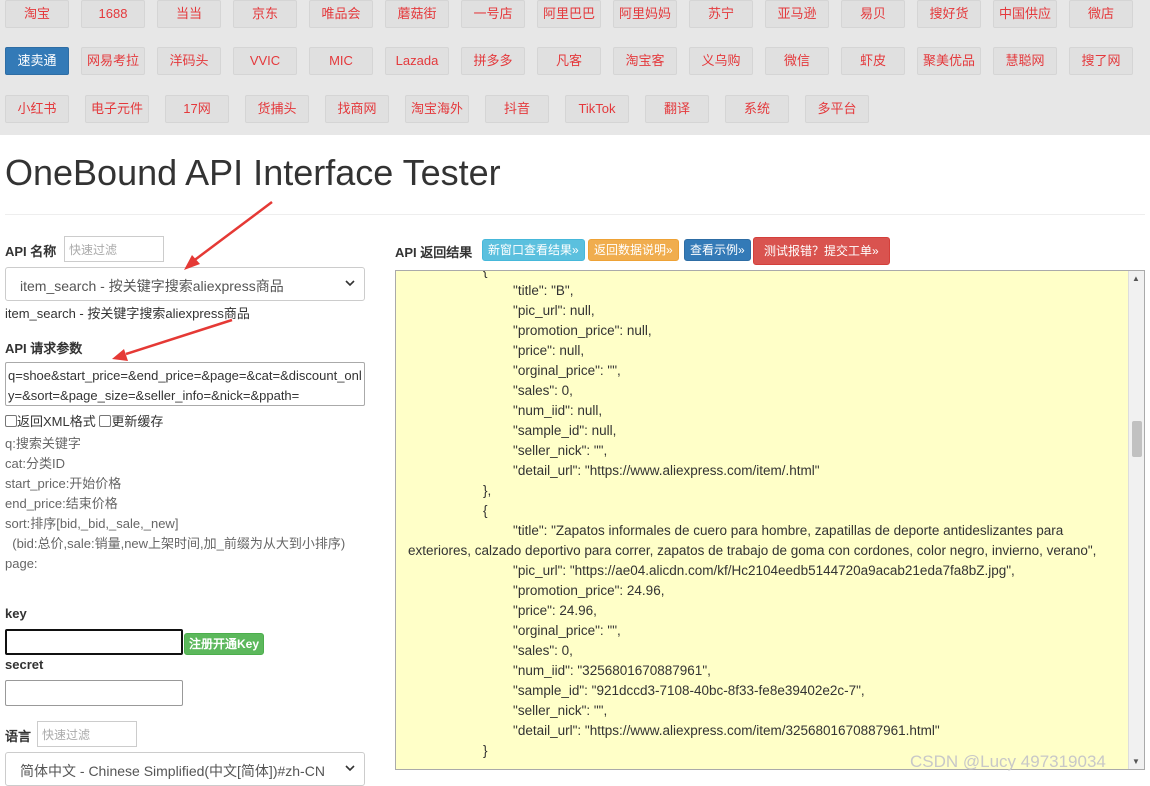 The height and width of the screenshot is (786, 1150). I want to click on nav-button: 慧聪网, so click(1025, 61).